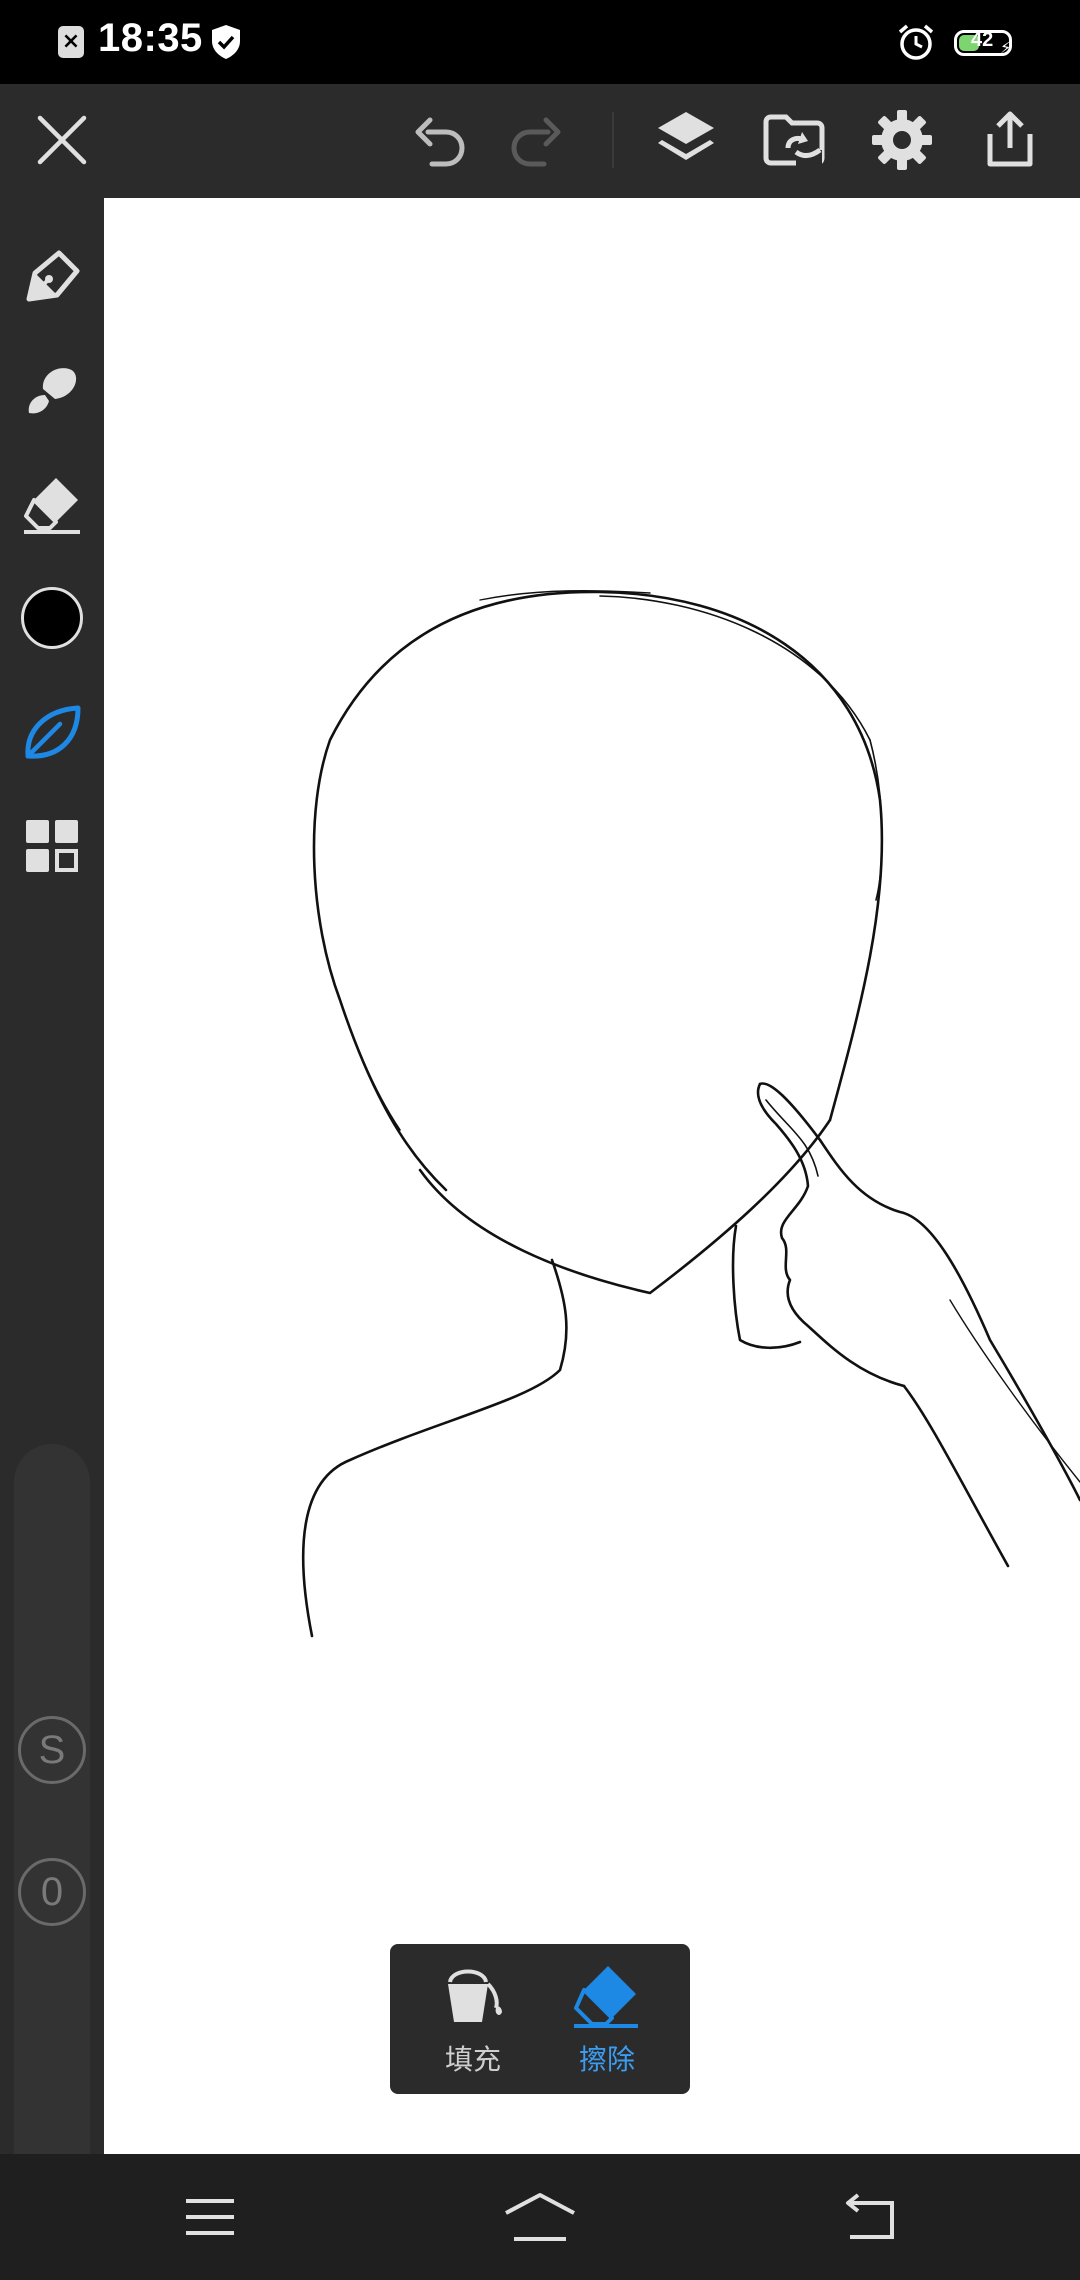 Image resolution: width=1080 pixels, height=2280 pixels. Describe the element at coordinates (71, 42) in the screenshot. I see `notification-app-icon: ×` at that location.